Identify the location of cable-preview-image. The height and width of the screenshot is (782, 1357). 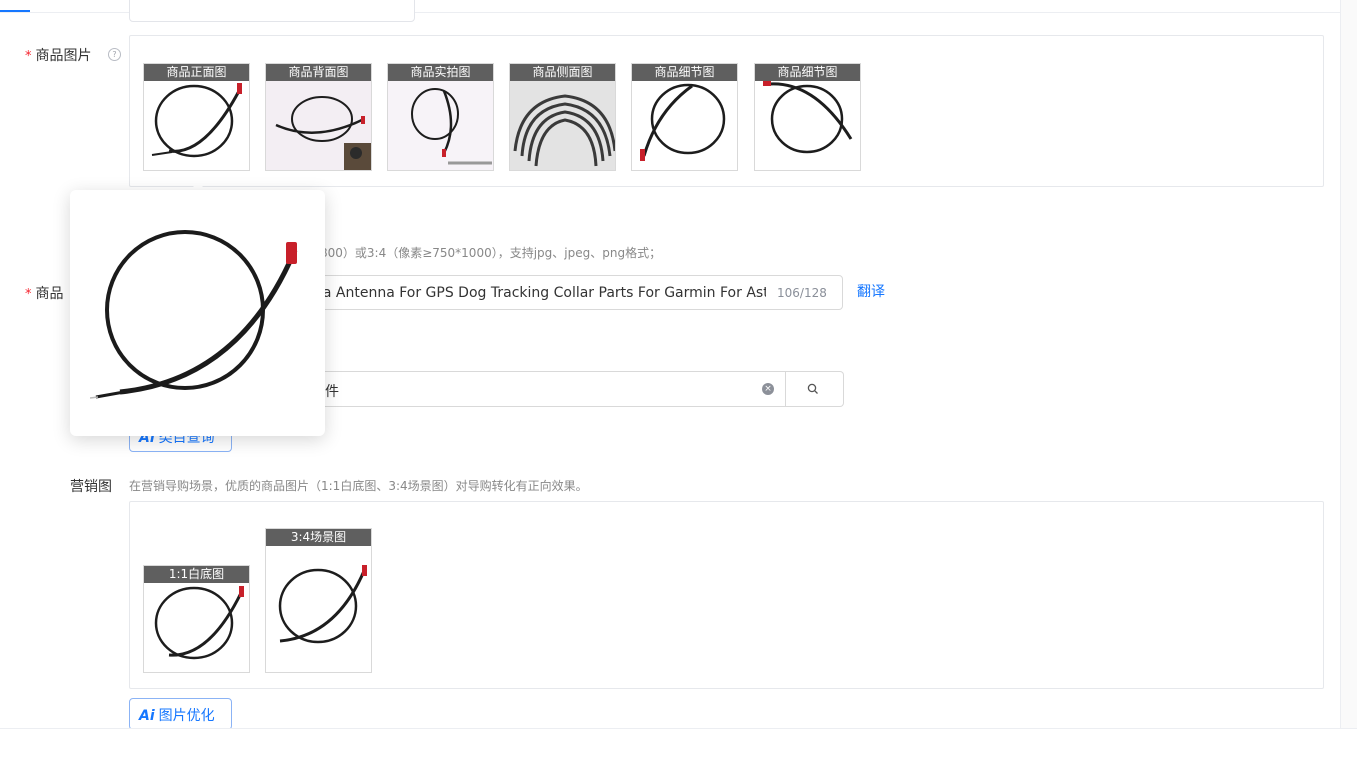
(194, 314).